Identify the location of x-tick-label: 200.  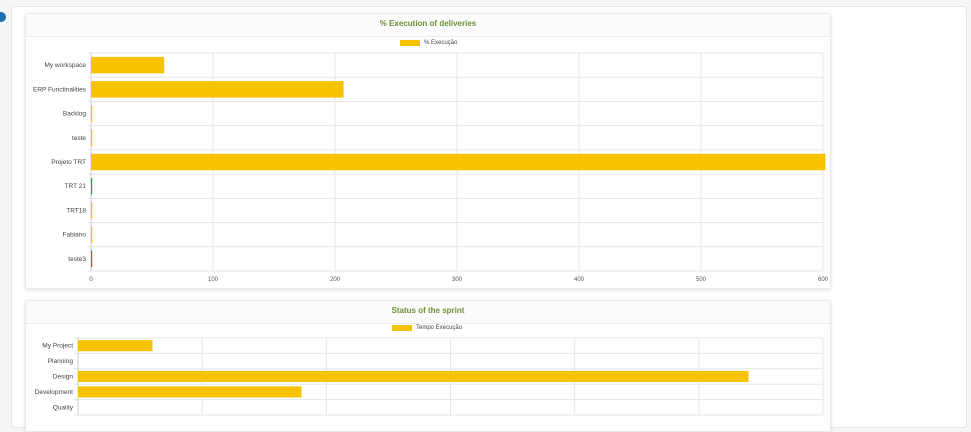
(335, 280).